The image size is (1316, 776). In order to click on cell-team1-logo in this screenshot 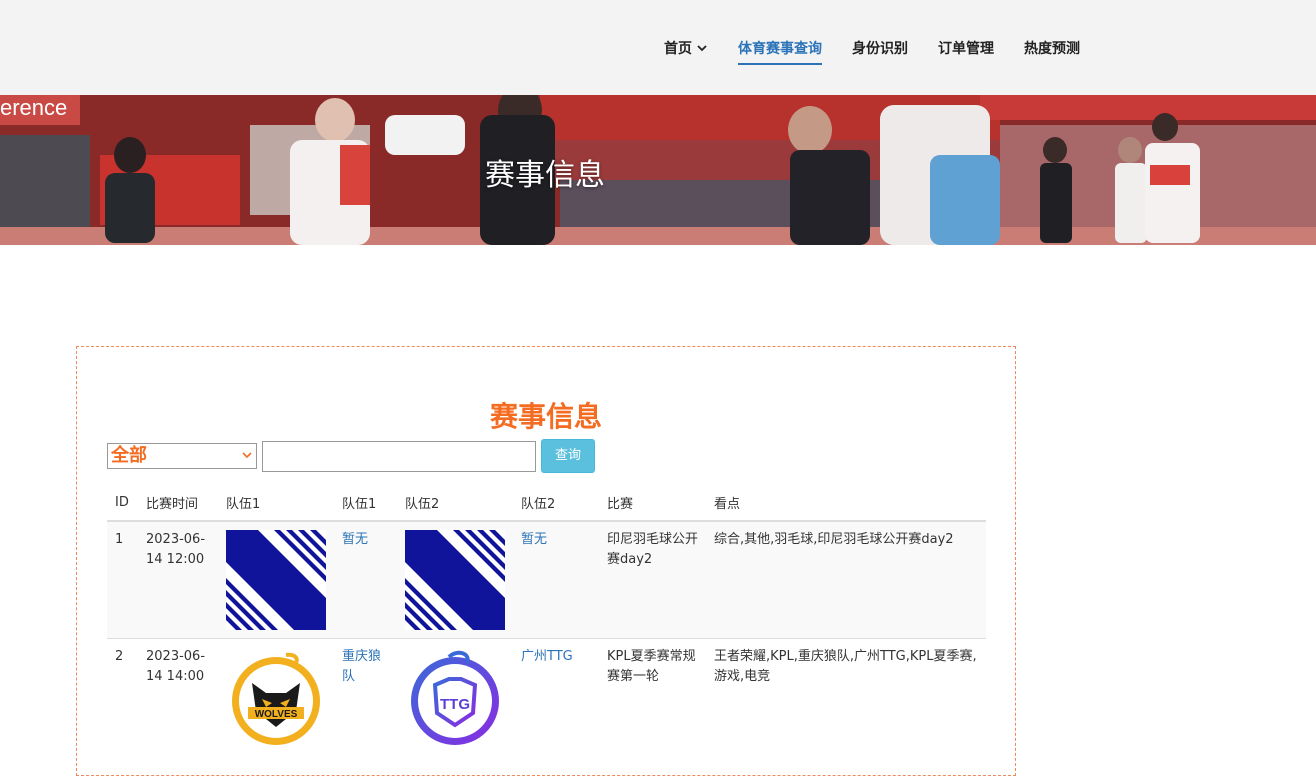, I will do `click(276, 579)`.